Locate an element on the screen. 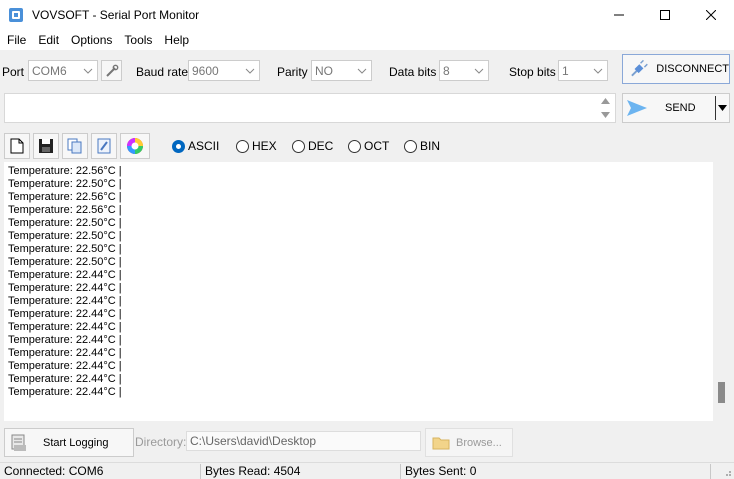  spin-down-icon is located at coordinates (605, 115).